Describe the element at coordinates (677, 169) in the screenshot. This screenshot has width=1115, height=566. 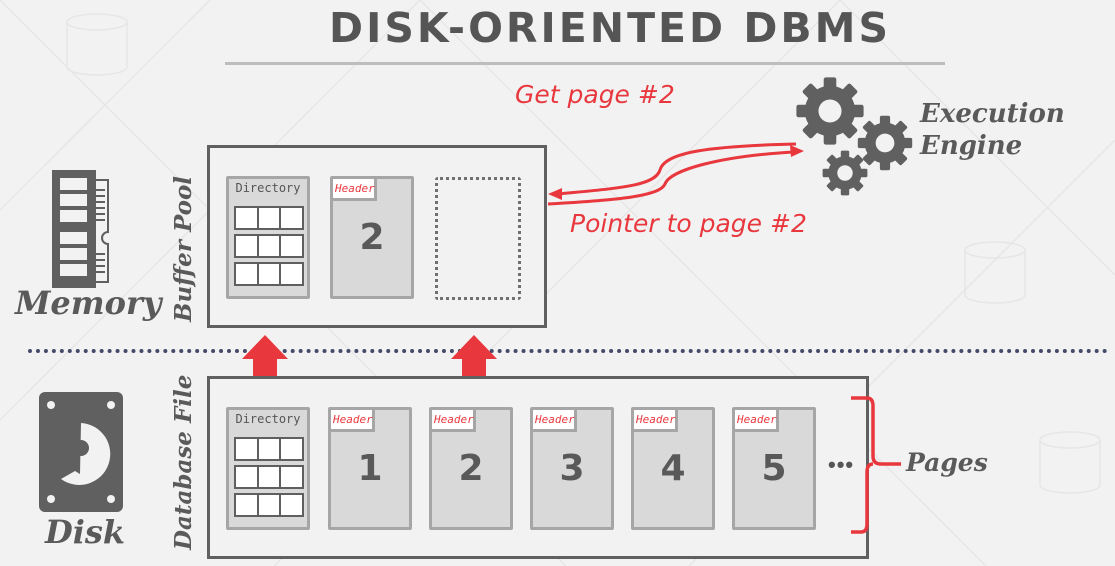
I see `get-page-arrow` at that location.